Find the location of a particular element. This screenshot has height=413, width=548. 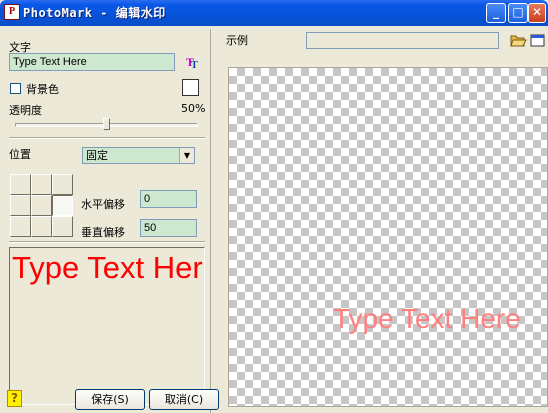

h-offset-input: 0 is located at coordinates (168, 199).